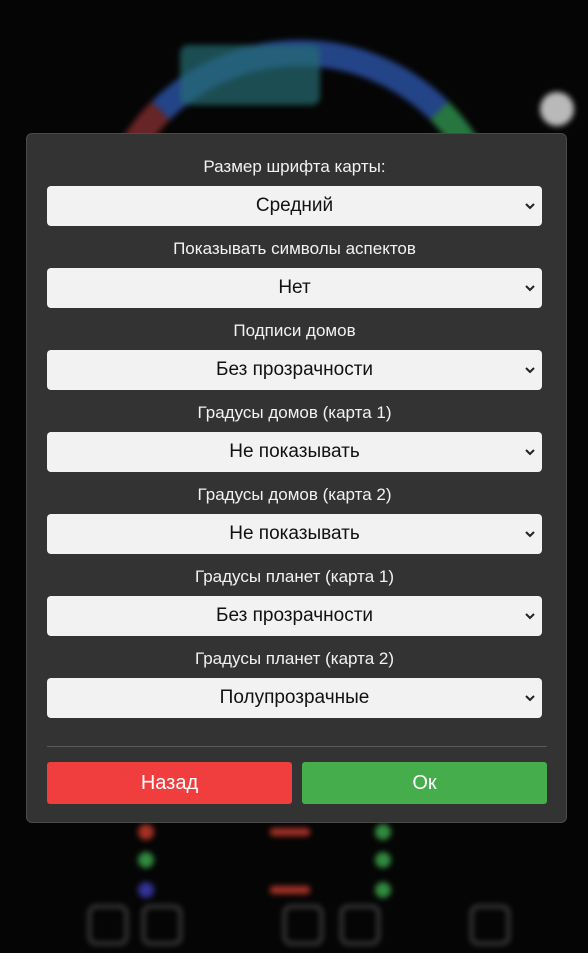  I want to click on planet-degrees-chart-1-select: Без прозрачности, so click(294, 616).